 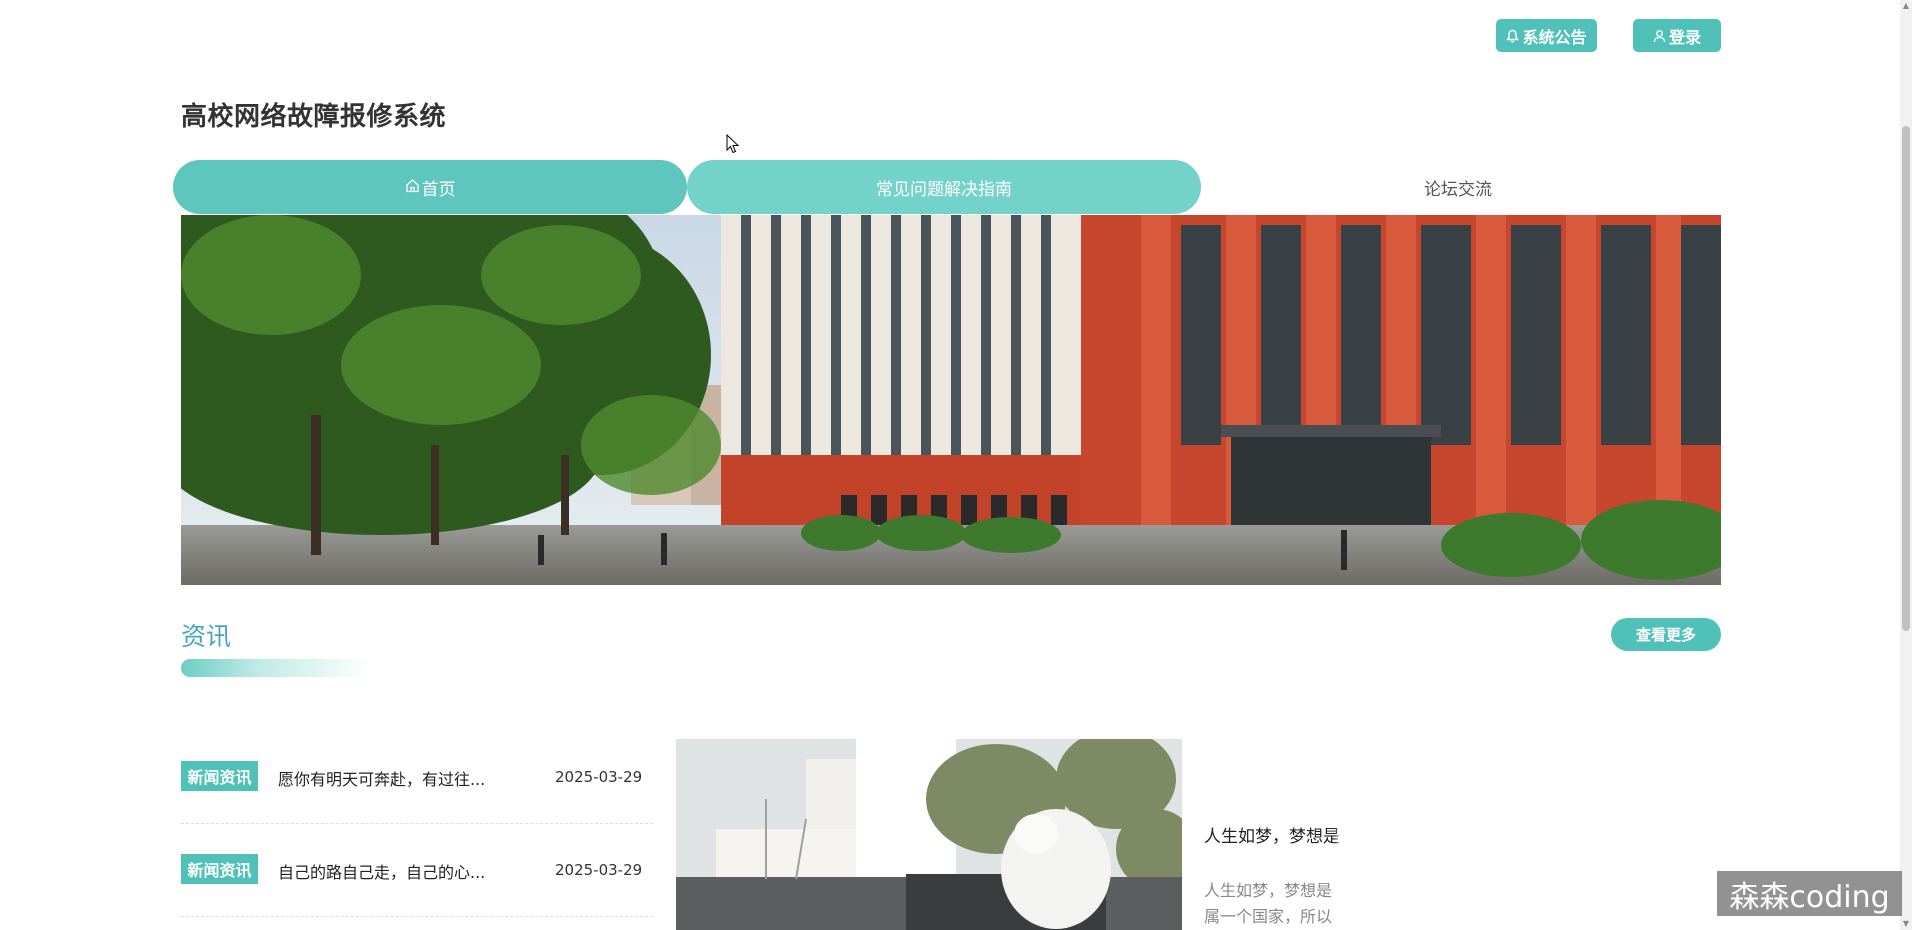 I want to click on scroll-up-arrow-icon: ▲, so click(x=1906, y=6).